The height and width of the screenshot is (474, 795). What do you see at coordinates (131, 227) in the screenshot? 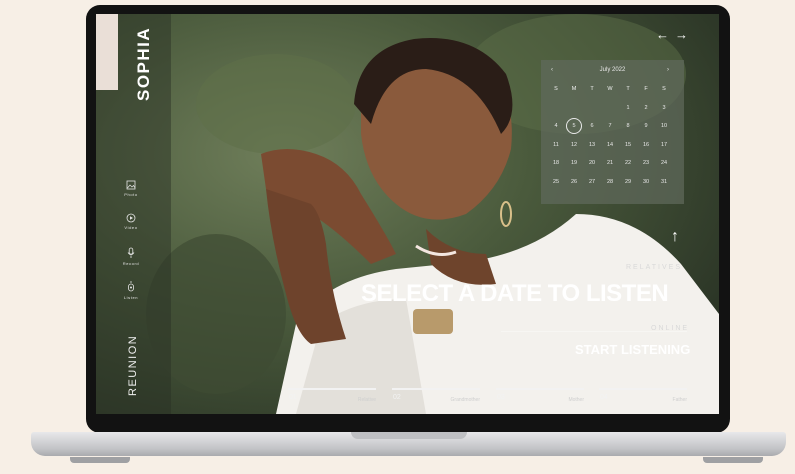
I see `sidebar-item-label: Video` at bounding box center [131, 227].